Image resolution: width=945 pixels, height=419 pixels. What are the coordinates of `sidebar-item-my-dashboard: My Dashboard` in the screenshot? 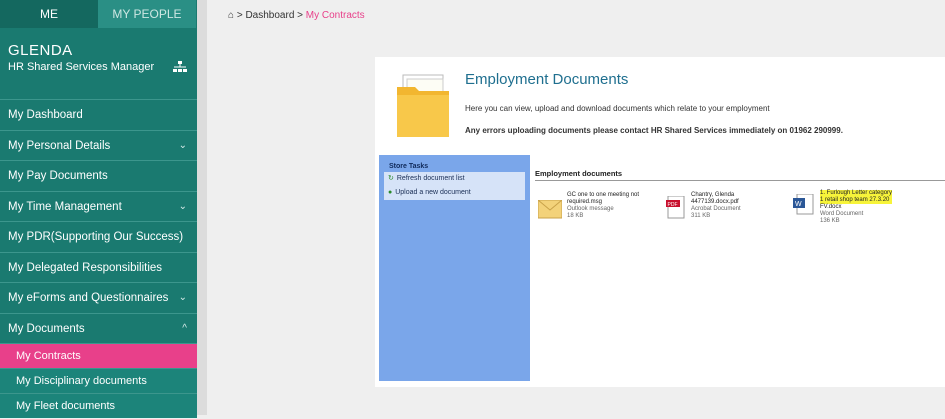 It's located at (98, 114).